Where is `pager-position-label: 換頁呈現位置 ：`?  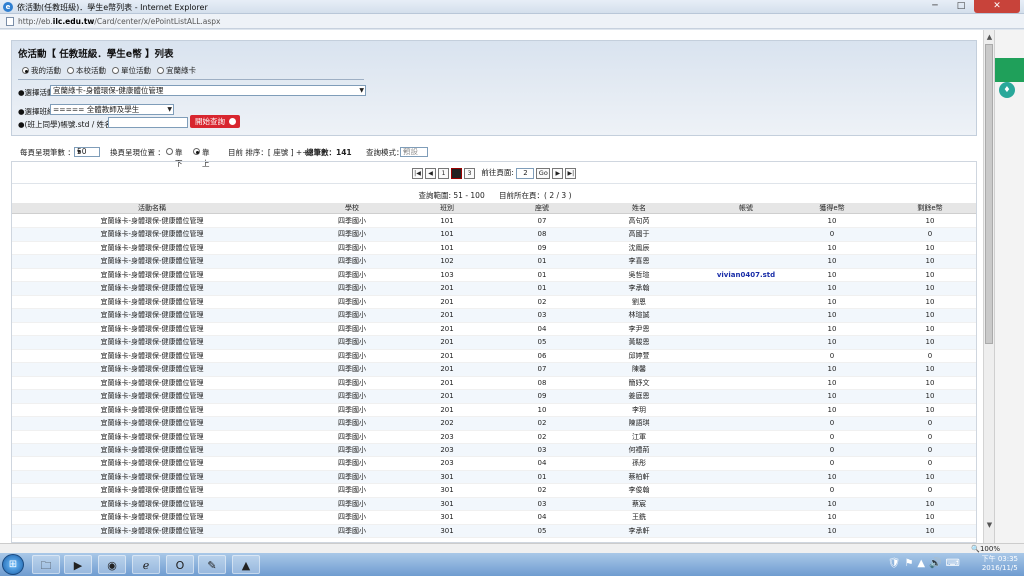 pager-position-label: 換頁呈現位置 ： is located at coordinates (137, 152).